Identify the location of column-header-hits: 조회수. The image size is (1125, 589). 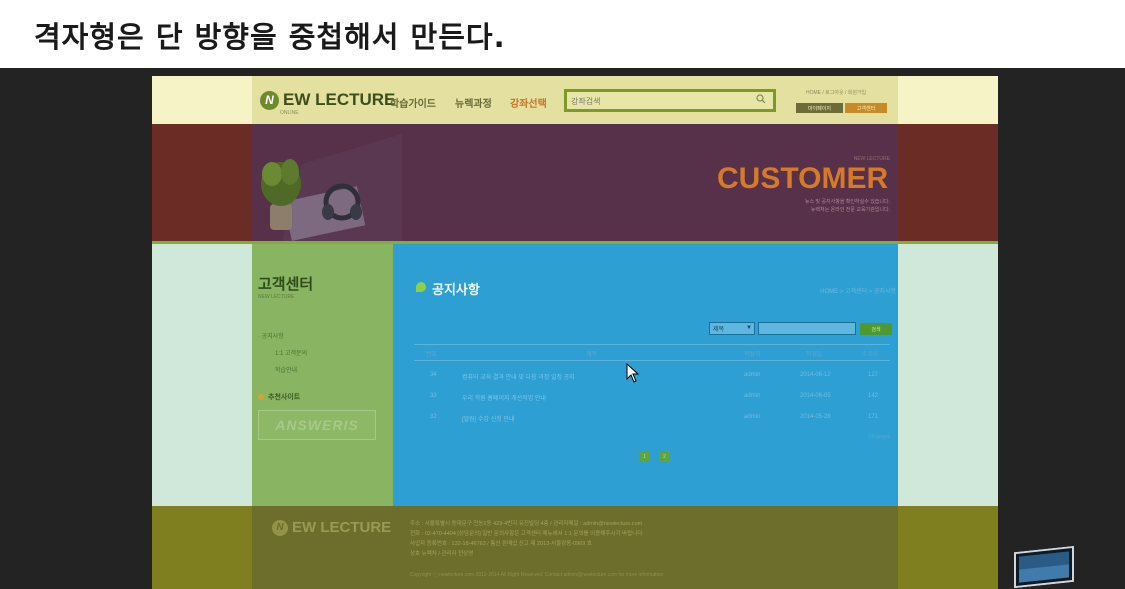
(870, 355).